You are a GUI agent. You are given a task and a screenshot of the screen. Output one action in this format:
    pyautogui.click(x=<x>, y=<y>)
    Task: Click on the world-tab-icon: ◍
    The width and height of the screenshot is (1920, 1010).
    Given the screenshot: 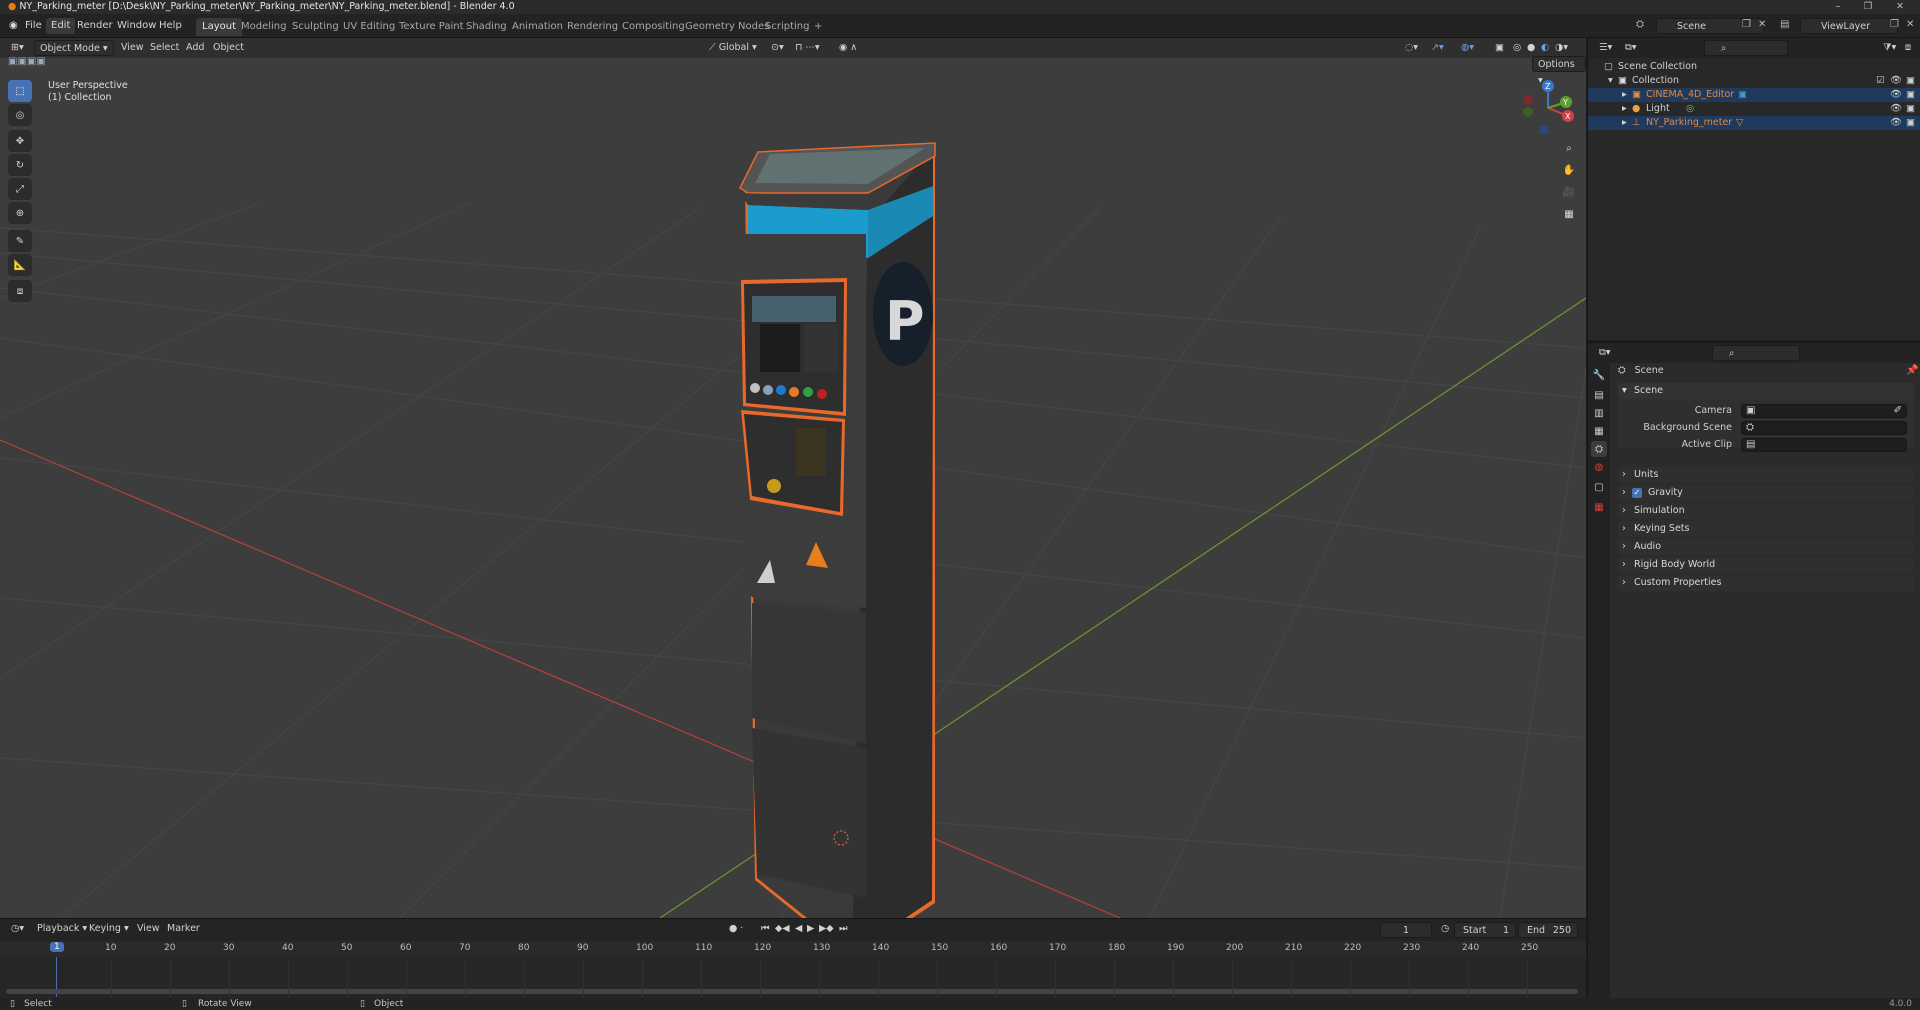 What is the action you would take?
    pyautogui.click(x=1599, y=467)
    